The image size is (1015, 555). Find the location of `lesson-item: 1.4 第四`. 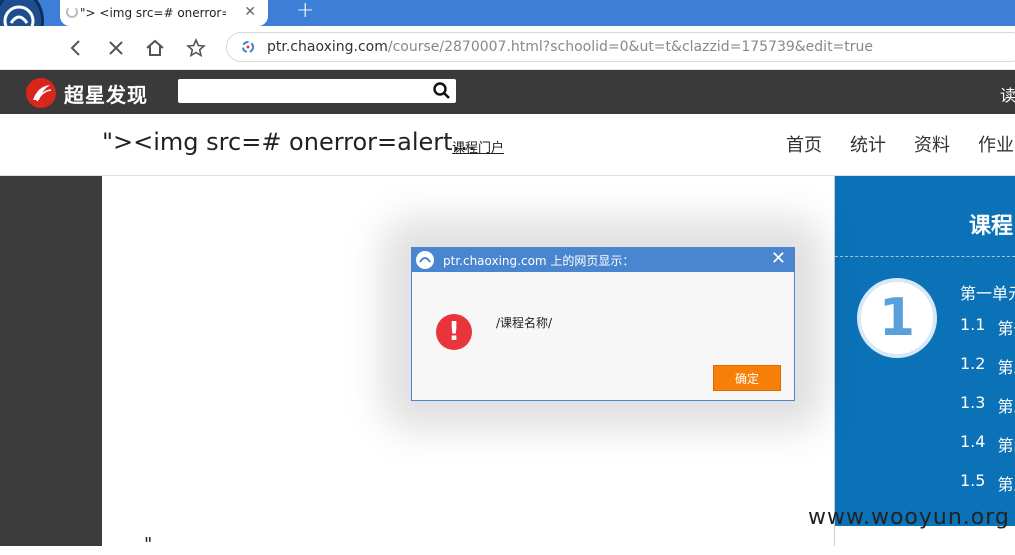

lesson-item: 1.4 第四 is located at coordinates (987, 444).